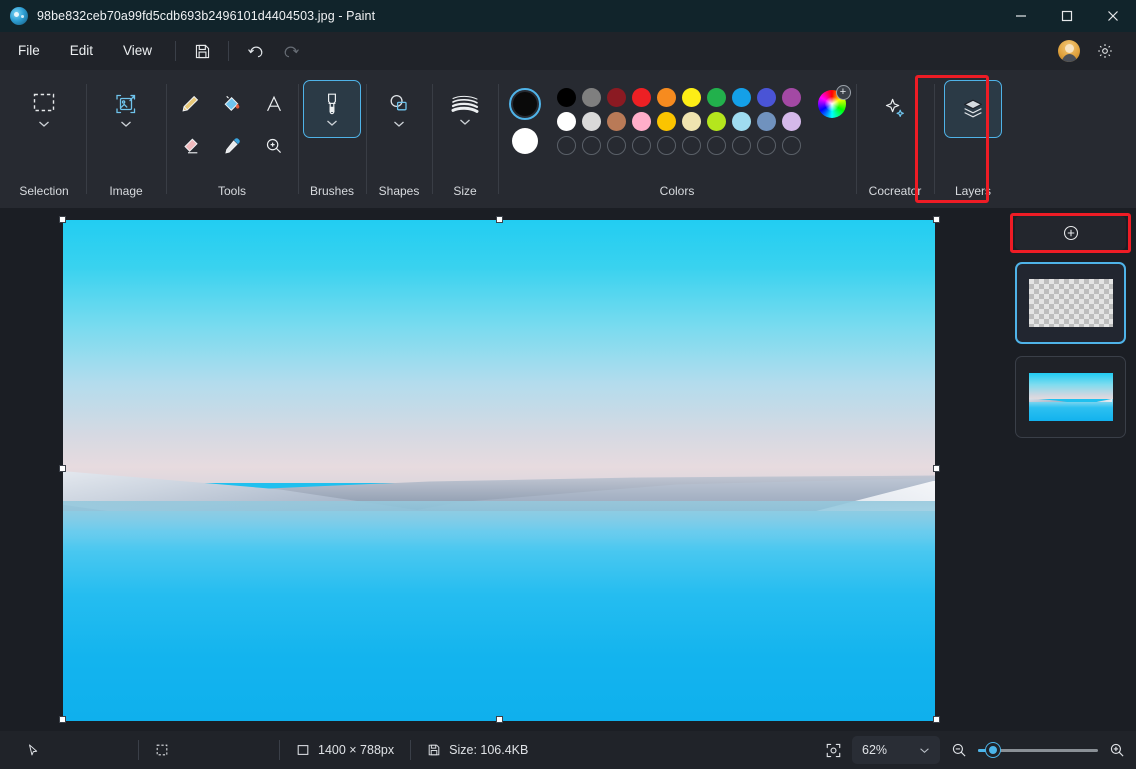 This screenshot has width=1136, height=769. Describe the element at coordinates (1070, 397) in the screenshot. I see `layer-thumbnail-image` at that location.